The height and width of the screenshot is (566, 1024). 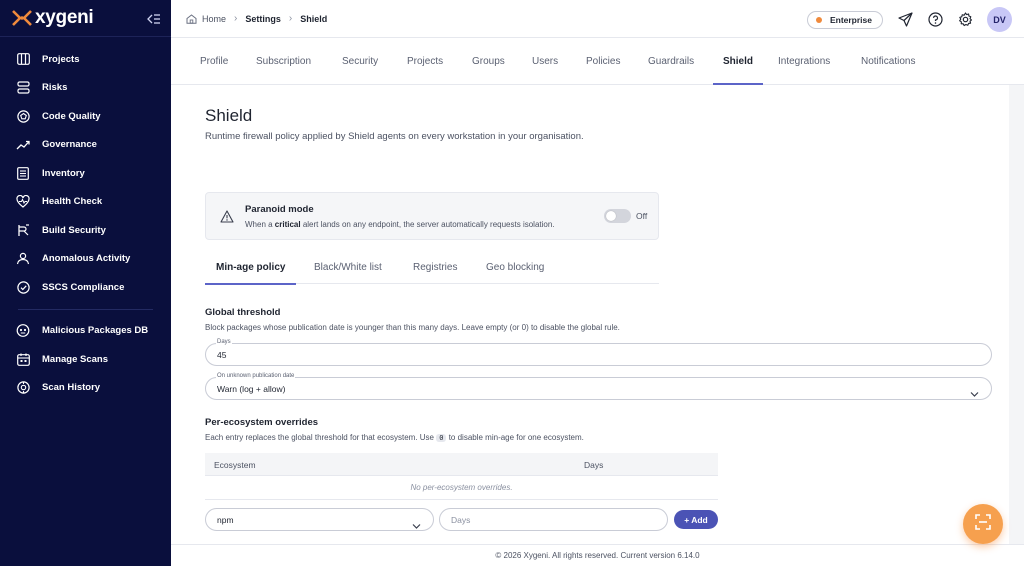 I want to click on sidebar-item-label: SSCS Compliance, so click(x=83, y=287).